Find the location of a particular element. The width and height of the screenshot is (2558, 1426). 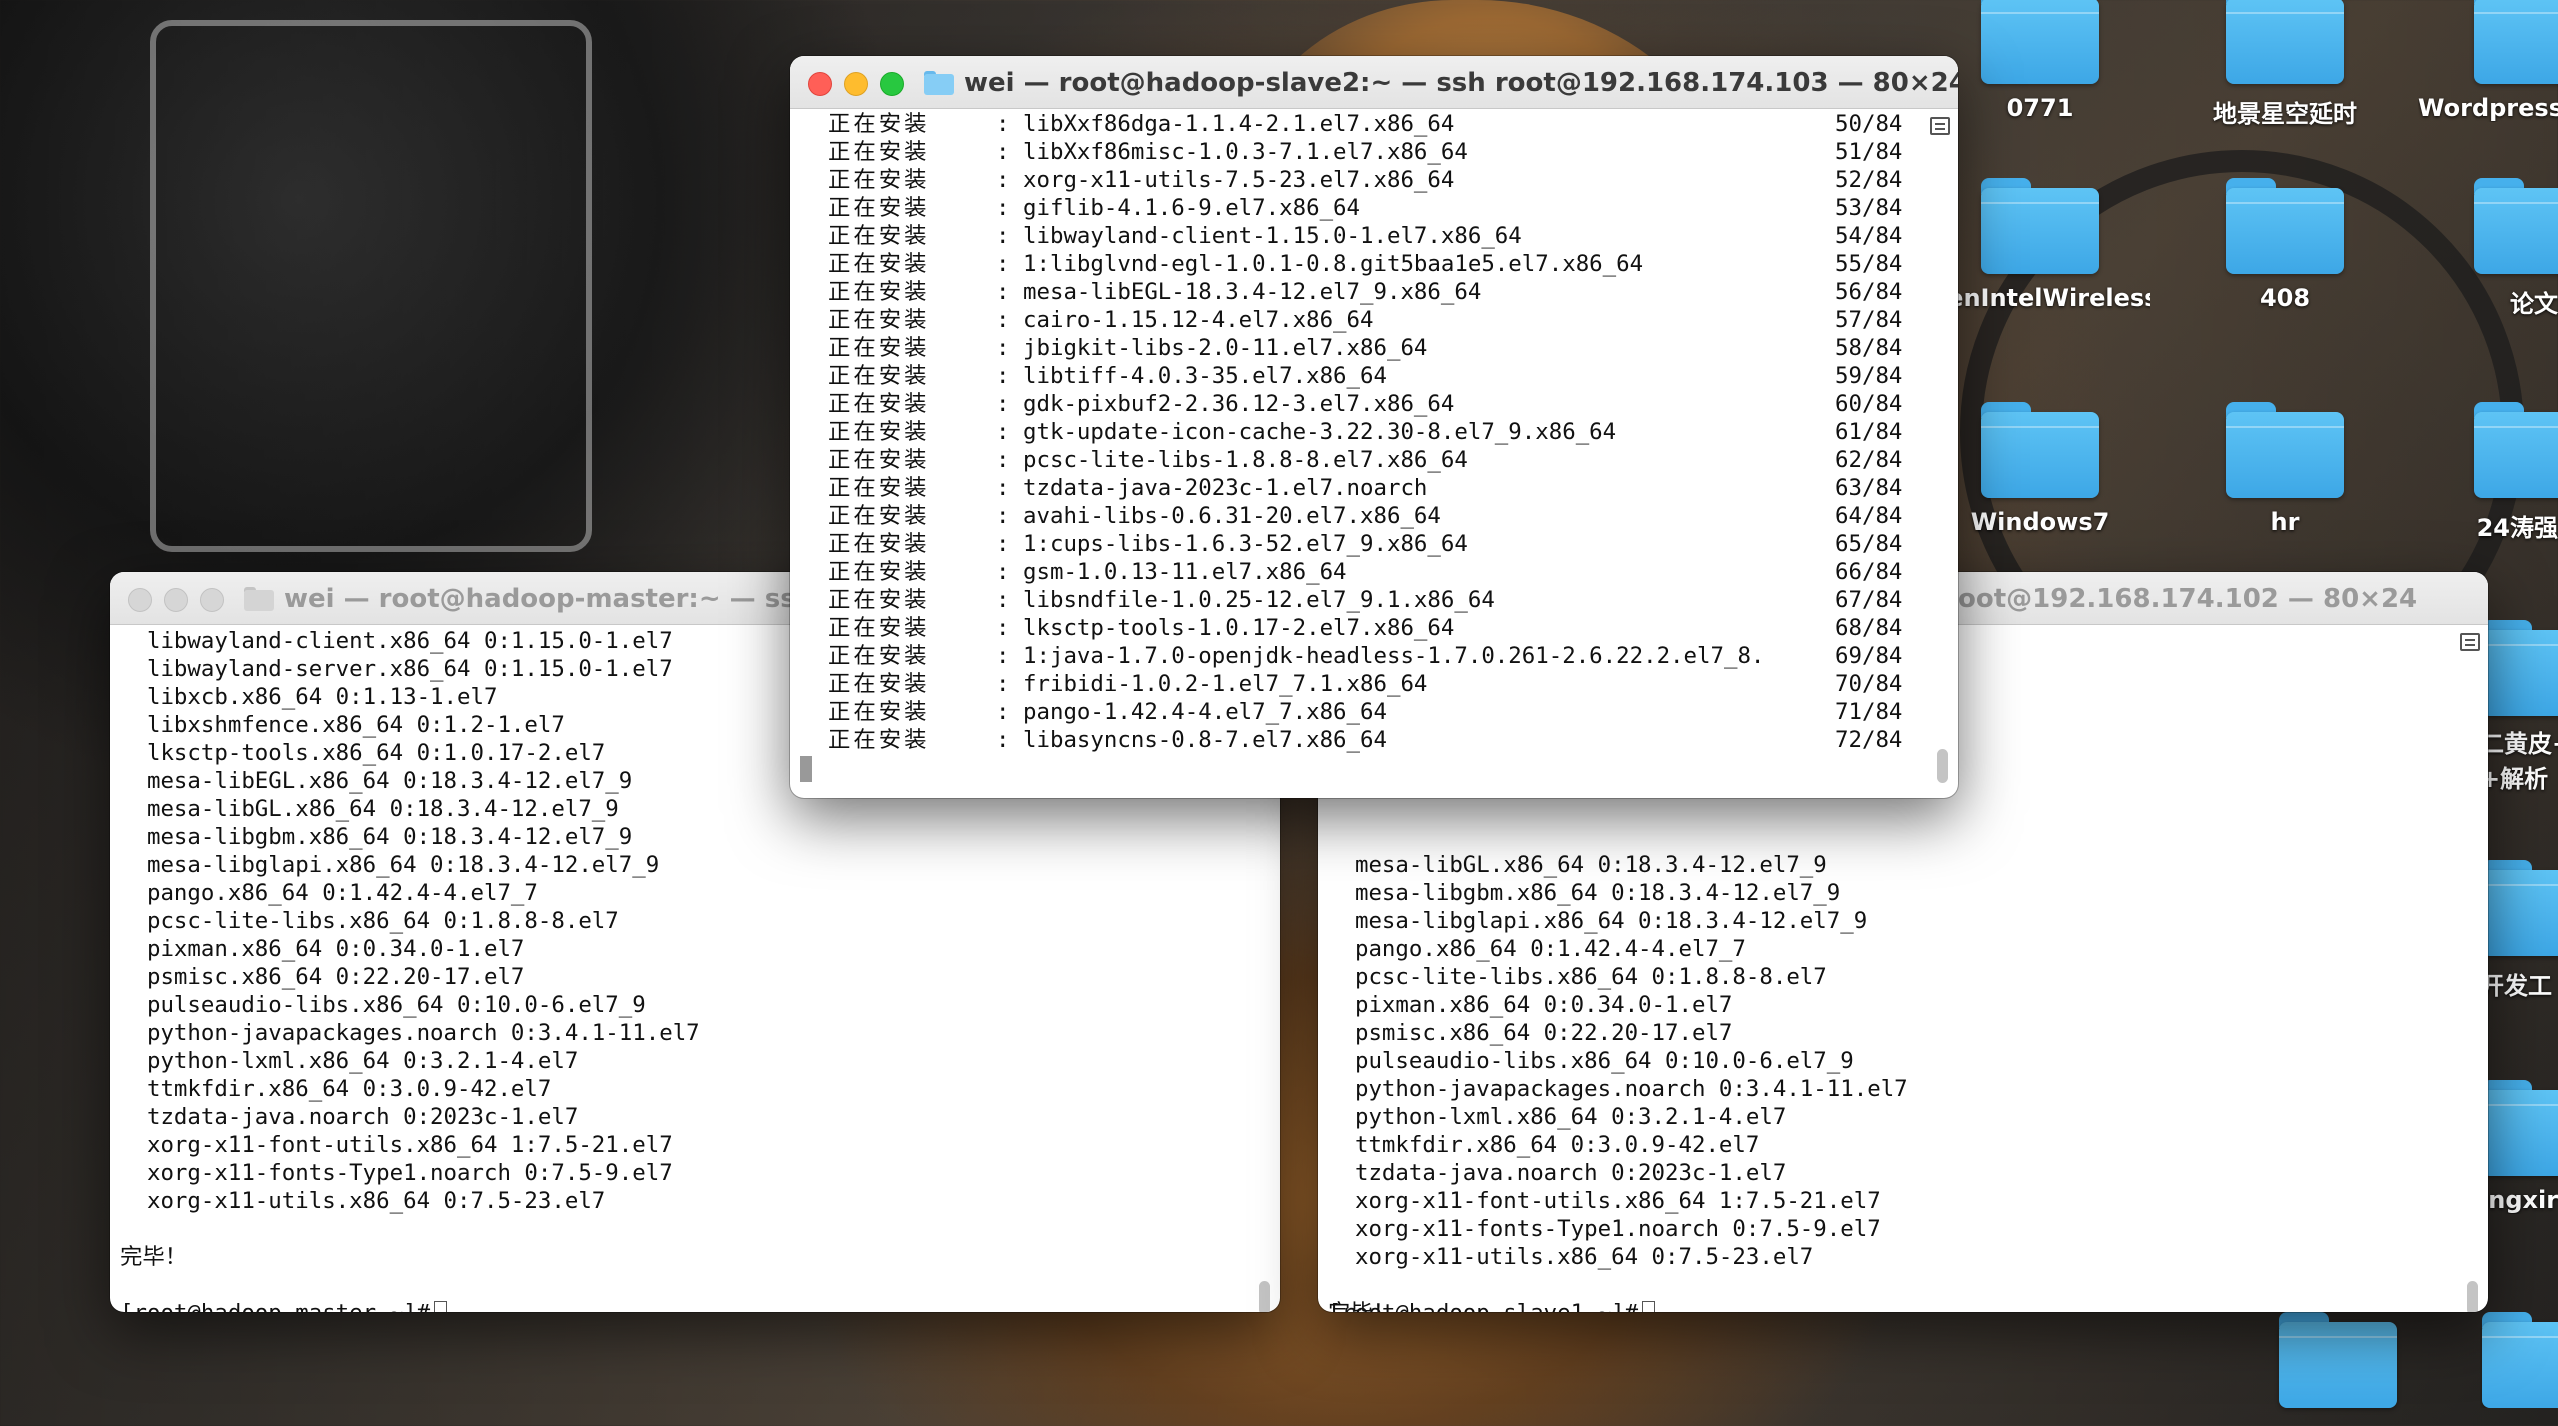

output-line: psmisc.x86_64 0:22.20-17.el7 is located at coordinates (322, 977).